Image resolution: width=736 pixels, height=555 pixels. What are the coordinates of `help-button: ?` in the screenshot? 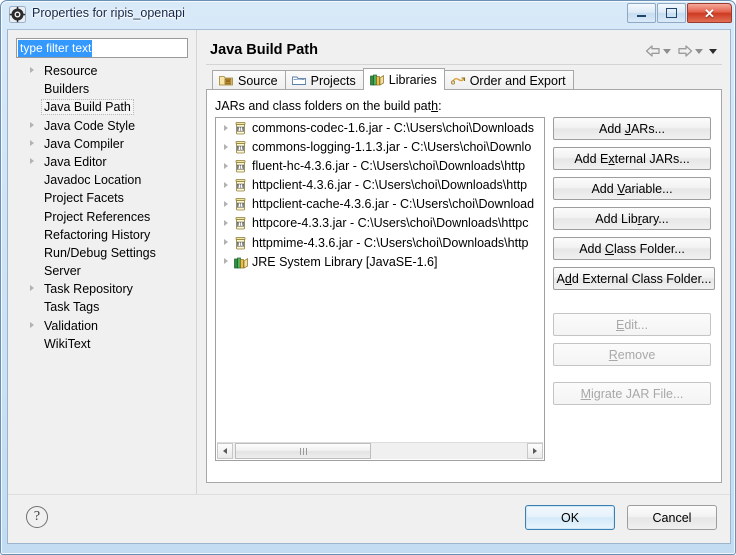 It's located at (37, 517).